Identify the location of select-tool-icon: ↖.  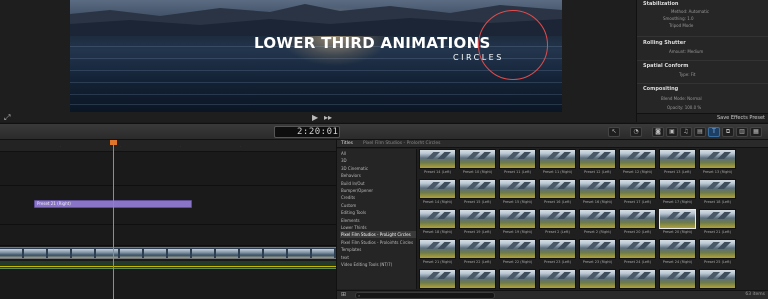
(614, 132).